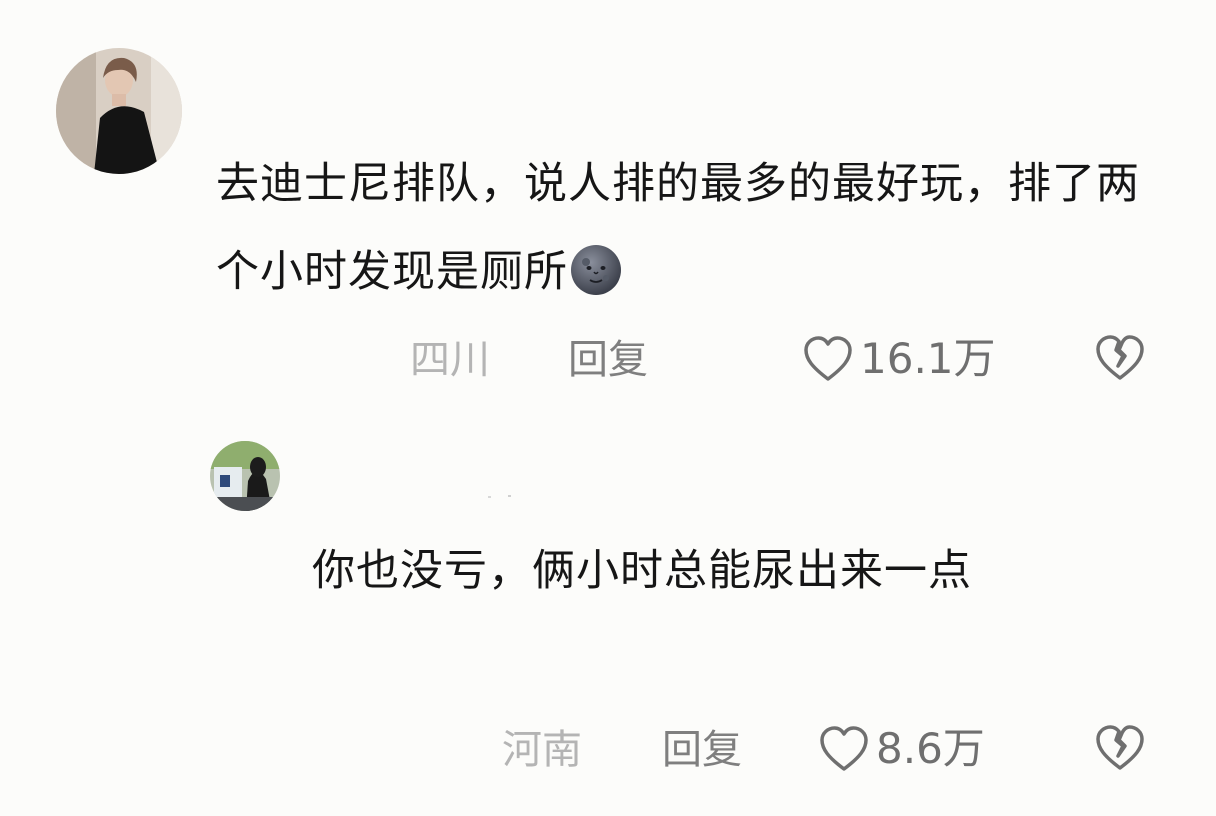  What do you see at coordinates (450, 360) in the screenshot?
I see `location-label: 四川` at bounding box center [450, 360].